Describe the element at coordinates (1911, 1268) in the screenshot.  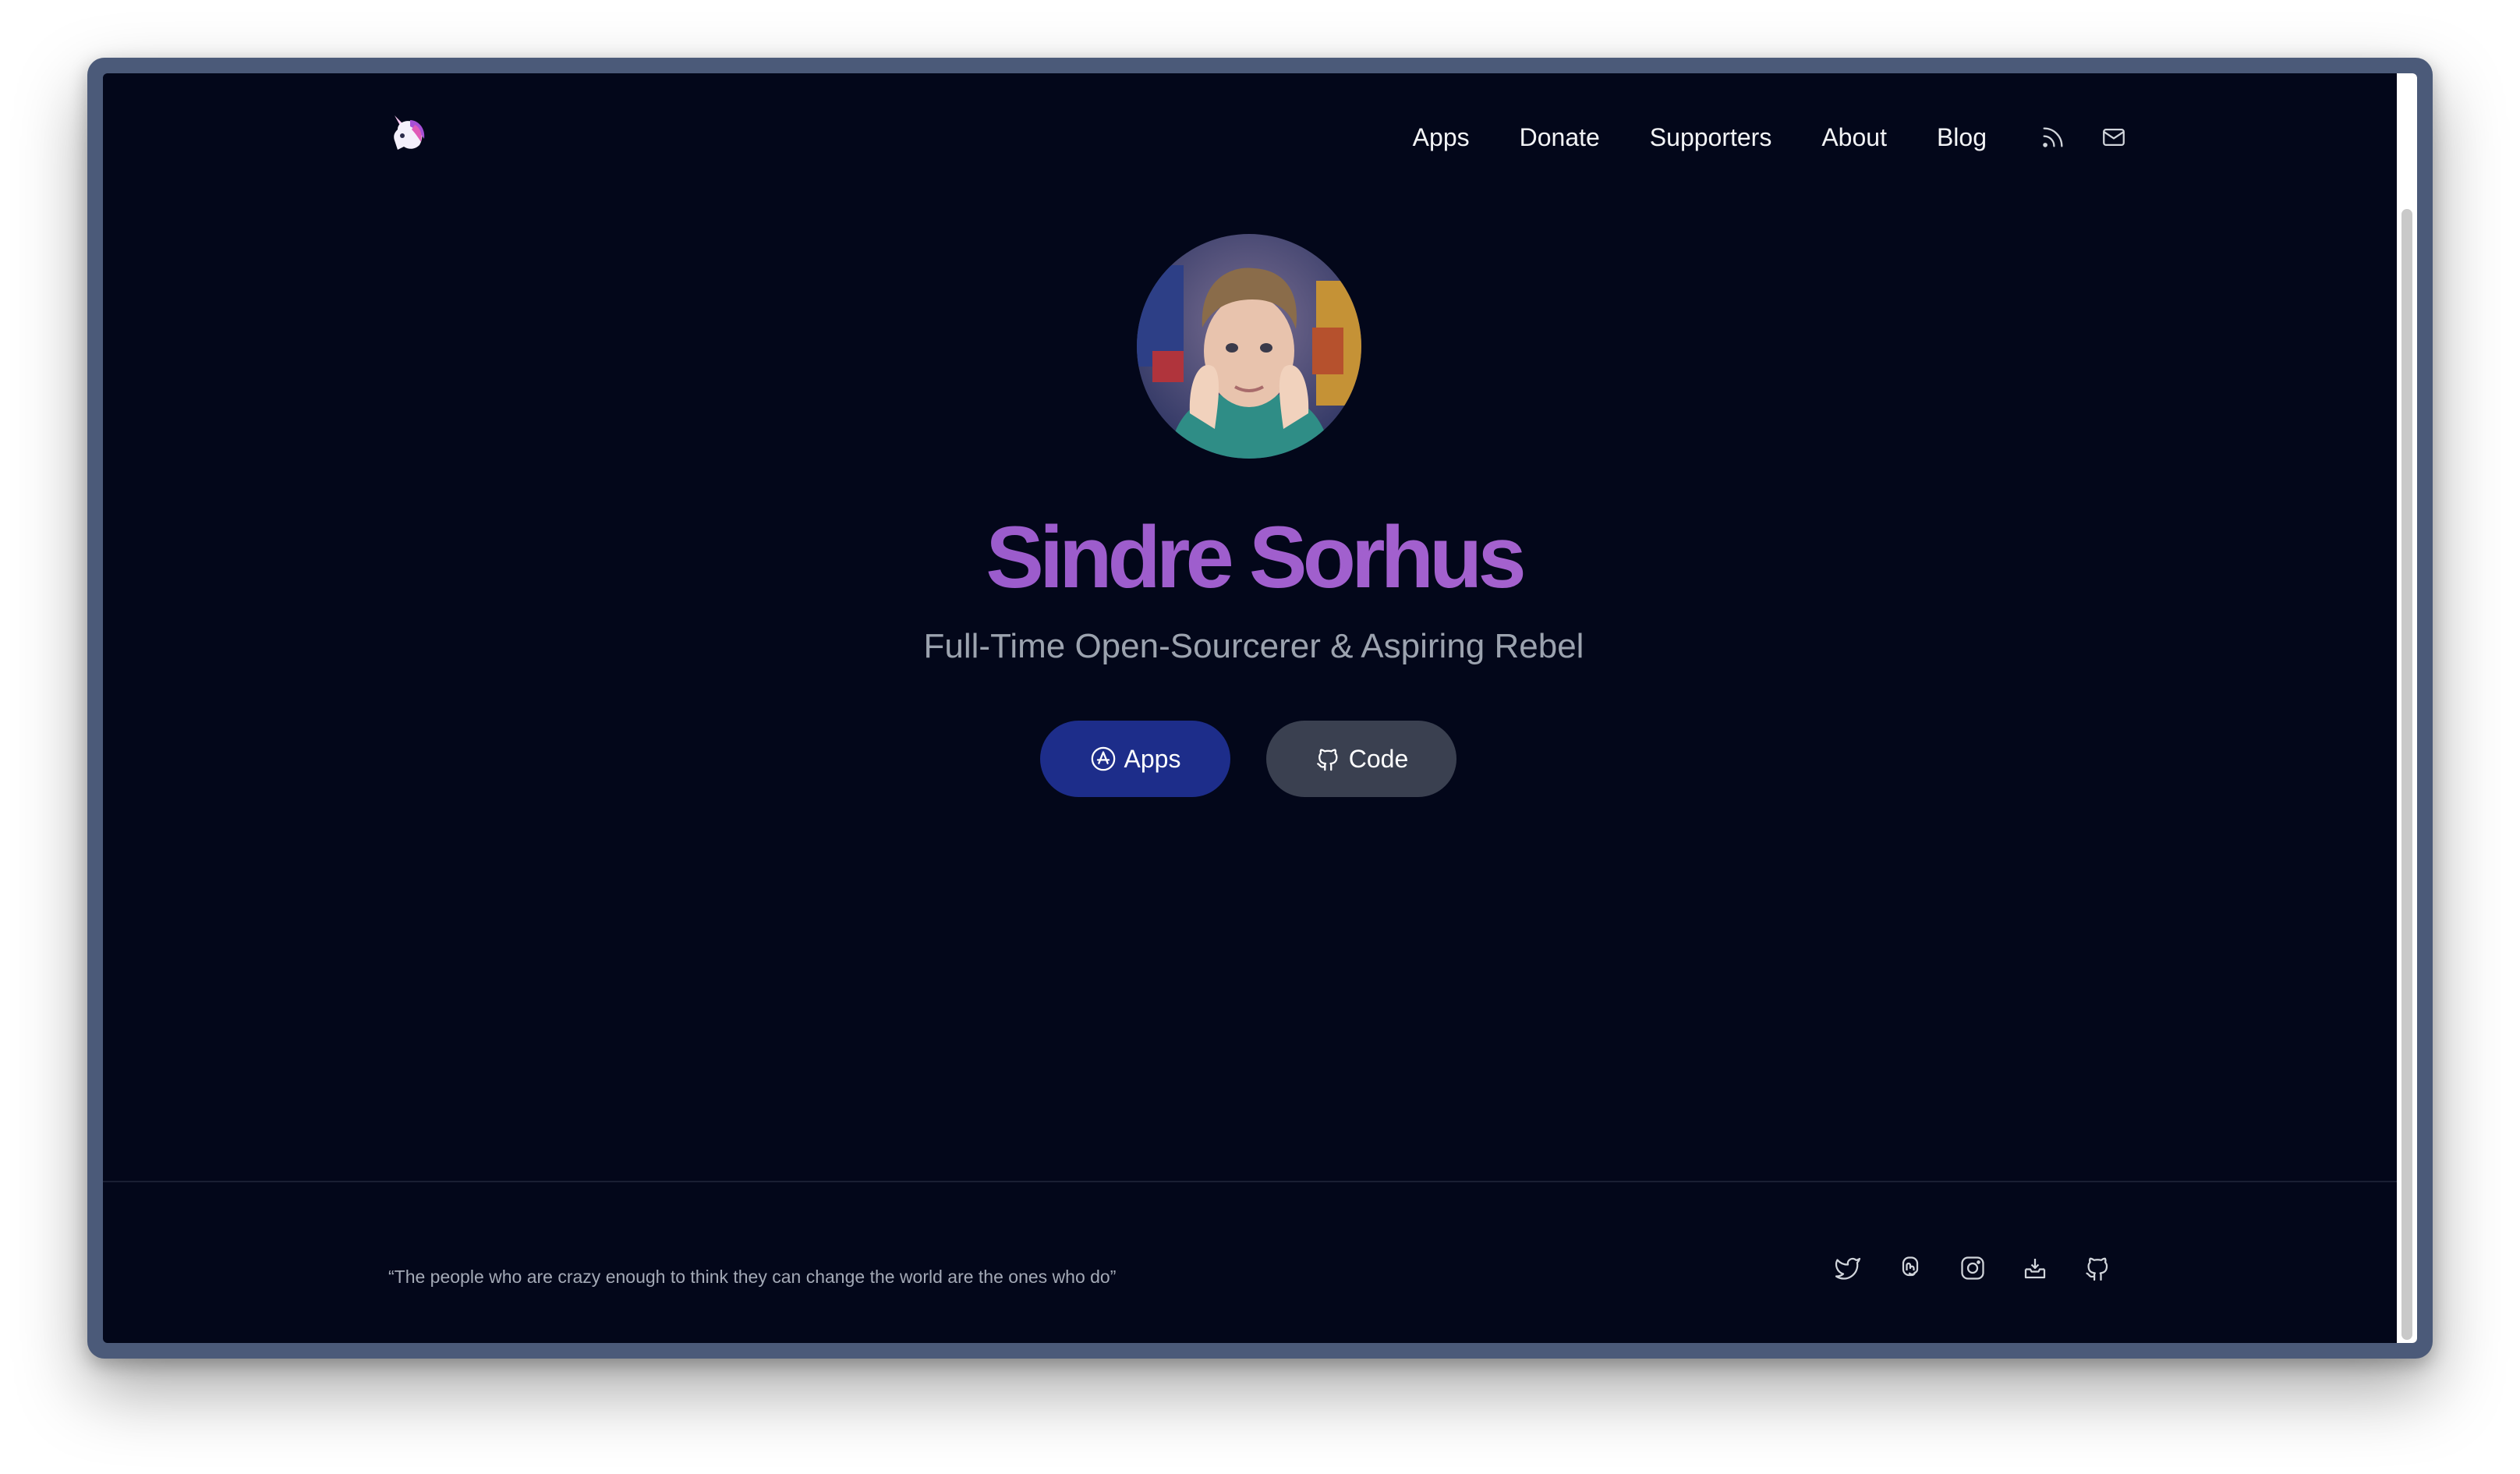
I see `mastodon-icon` at that location.